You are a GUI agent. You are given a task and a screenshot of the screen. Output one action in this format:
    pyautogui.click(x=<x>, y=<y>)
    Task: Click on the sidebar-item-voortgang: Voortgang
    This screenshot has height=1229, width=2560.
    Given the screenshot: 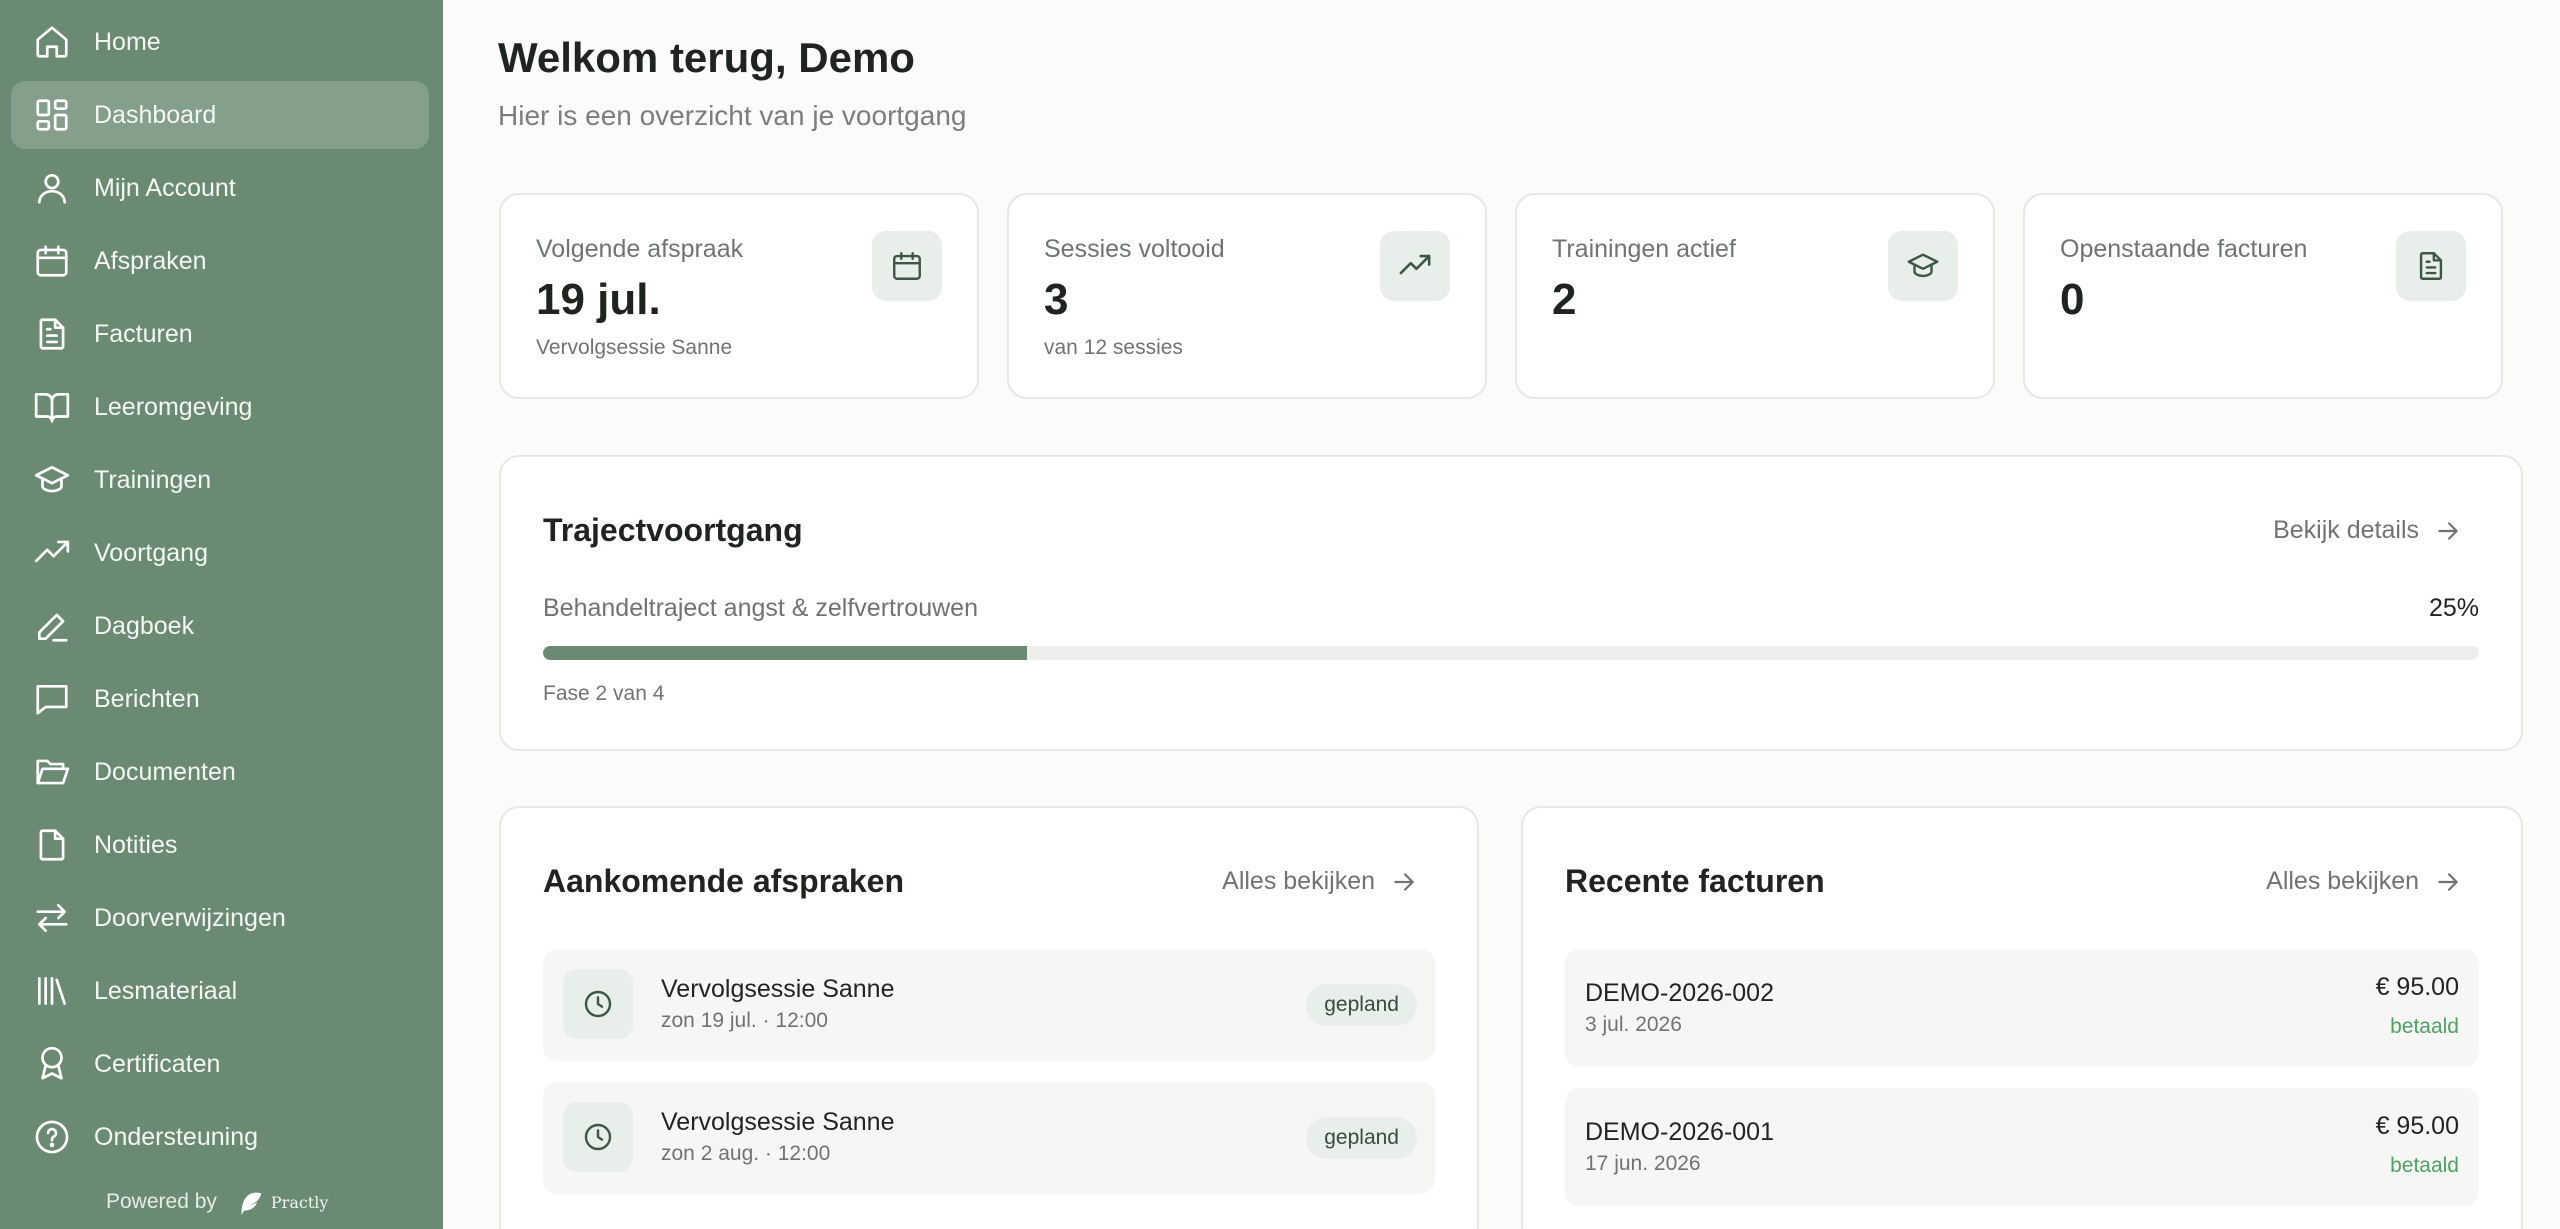 What is the action you would take?
    pyautogui.click(x=220, y=553)
    